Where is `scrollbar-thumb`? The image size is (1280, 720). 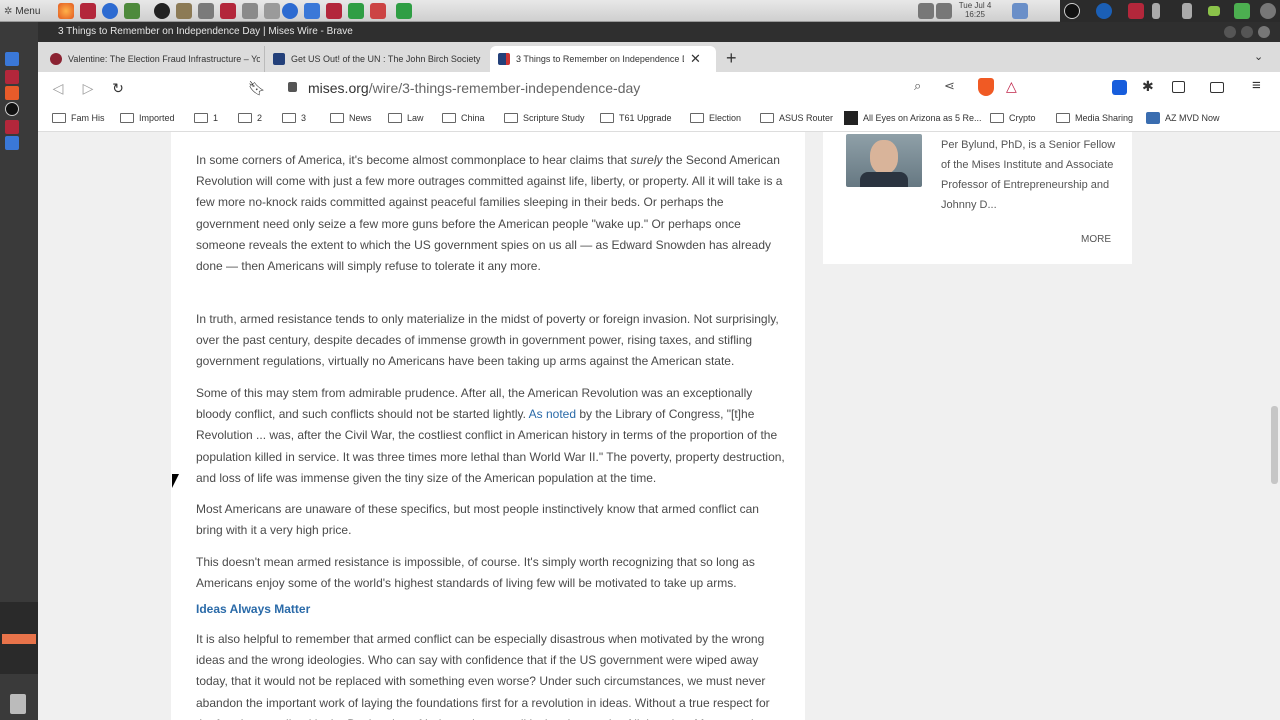
scrollbar-thumb is located at coordinates (1274, 445).